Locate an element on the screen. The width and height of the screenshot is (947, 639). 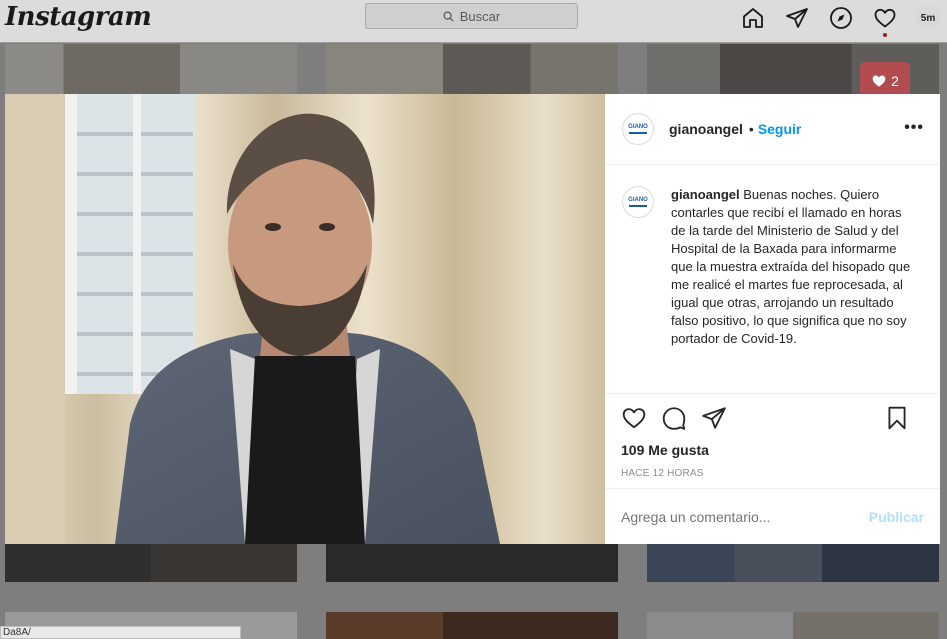
caption-author-avatar-text: GIANO is located at coordinates (638, 200).